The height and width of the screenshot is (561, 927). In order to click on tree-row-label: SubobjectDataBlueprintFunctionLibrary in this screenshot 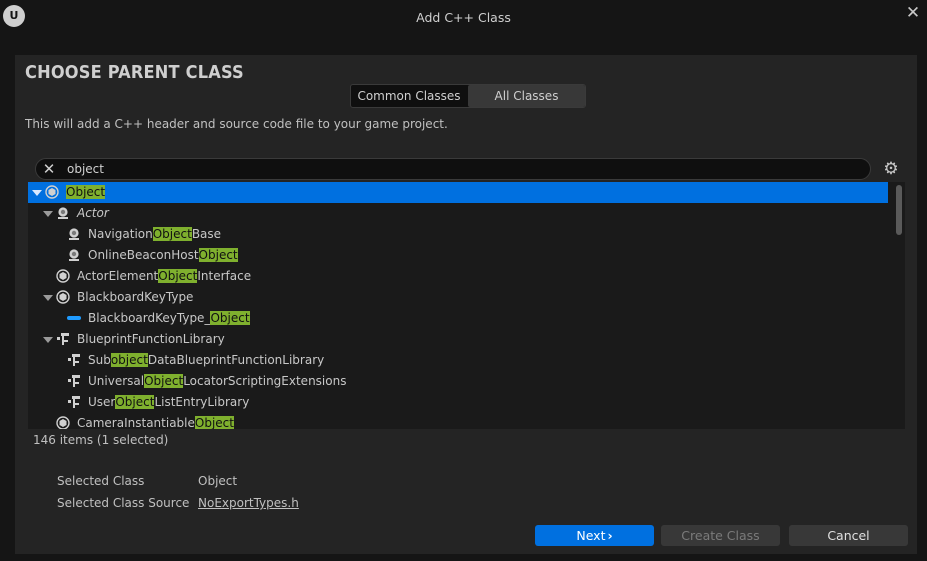, I will do `click(206, 360)`.